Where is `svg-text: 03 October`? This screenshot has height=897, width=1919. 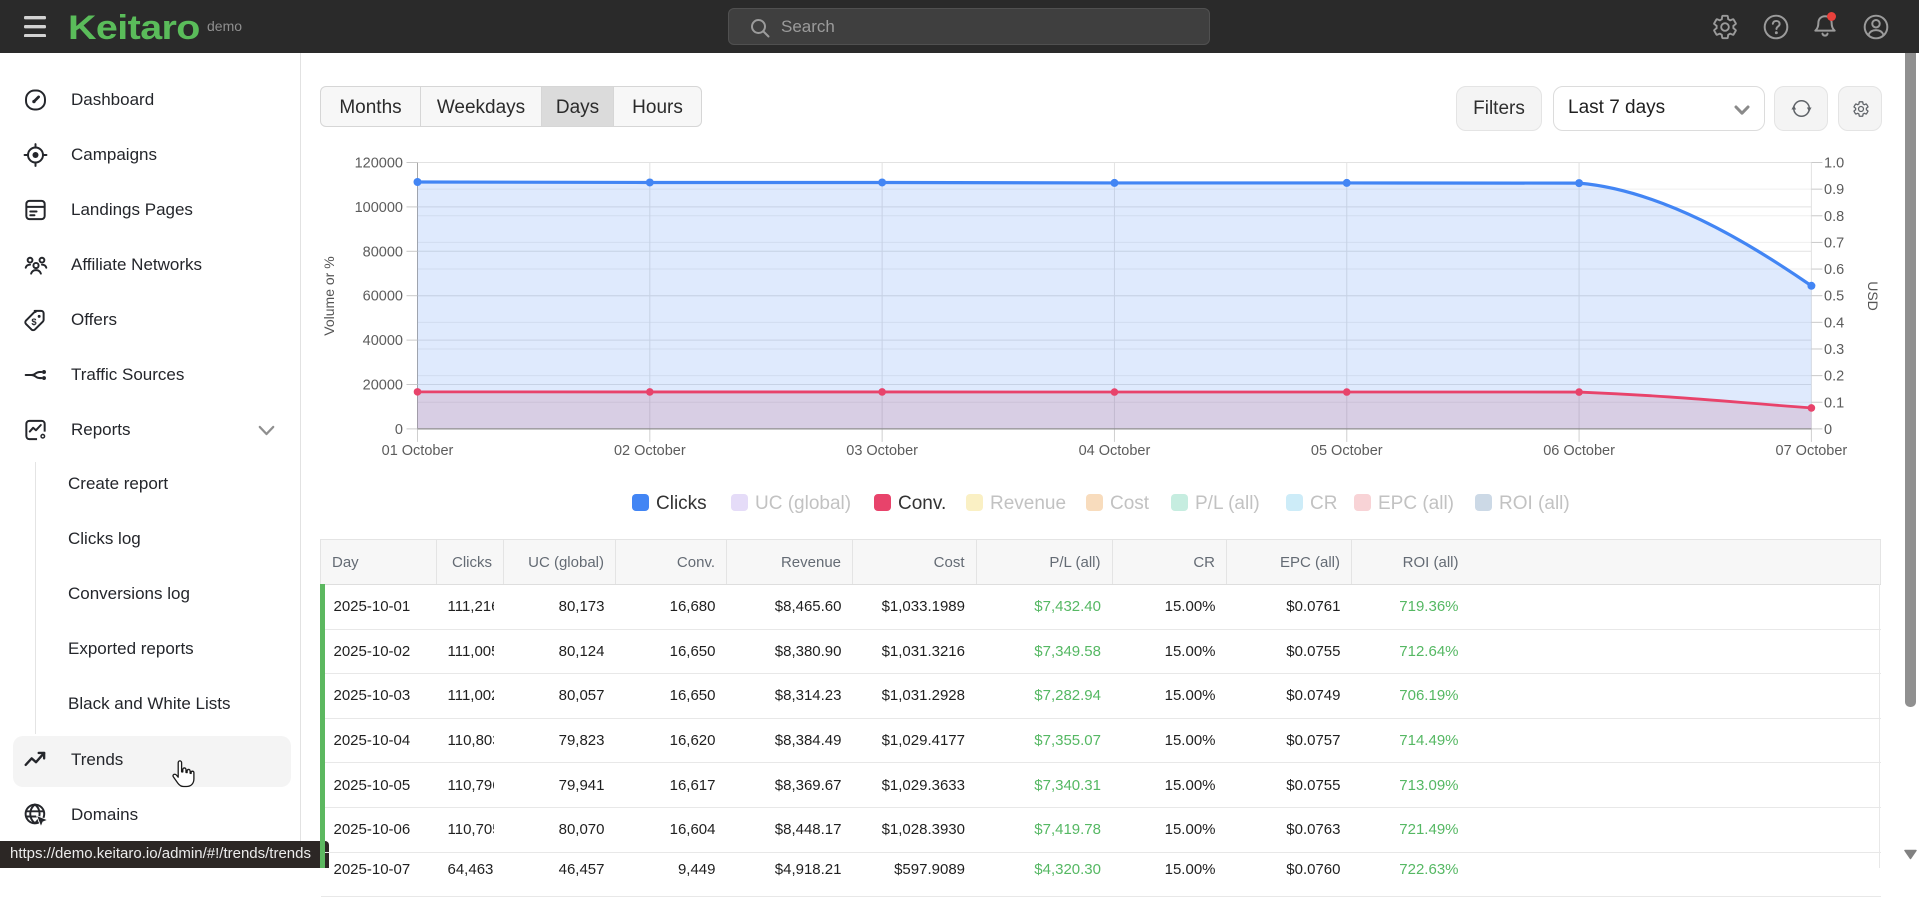 svg-text: 03 October is located at coordinates (882, 451).